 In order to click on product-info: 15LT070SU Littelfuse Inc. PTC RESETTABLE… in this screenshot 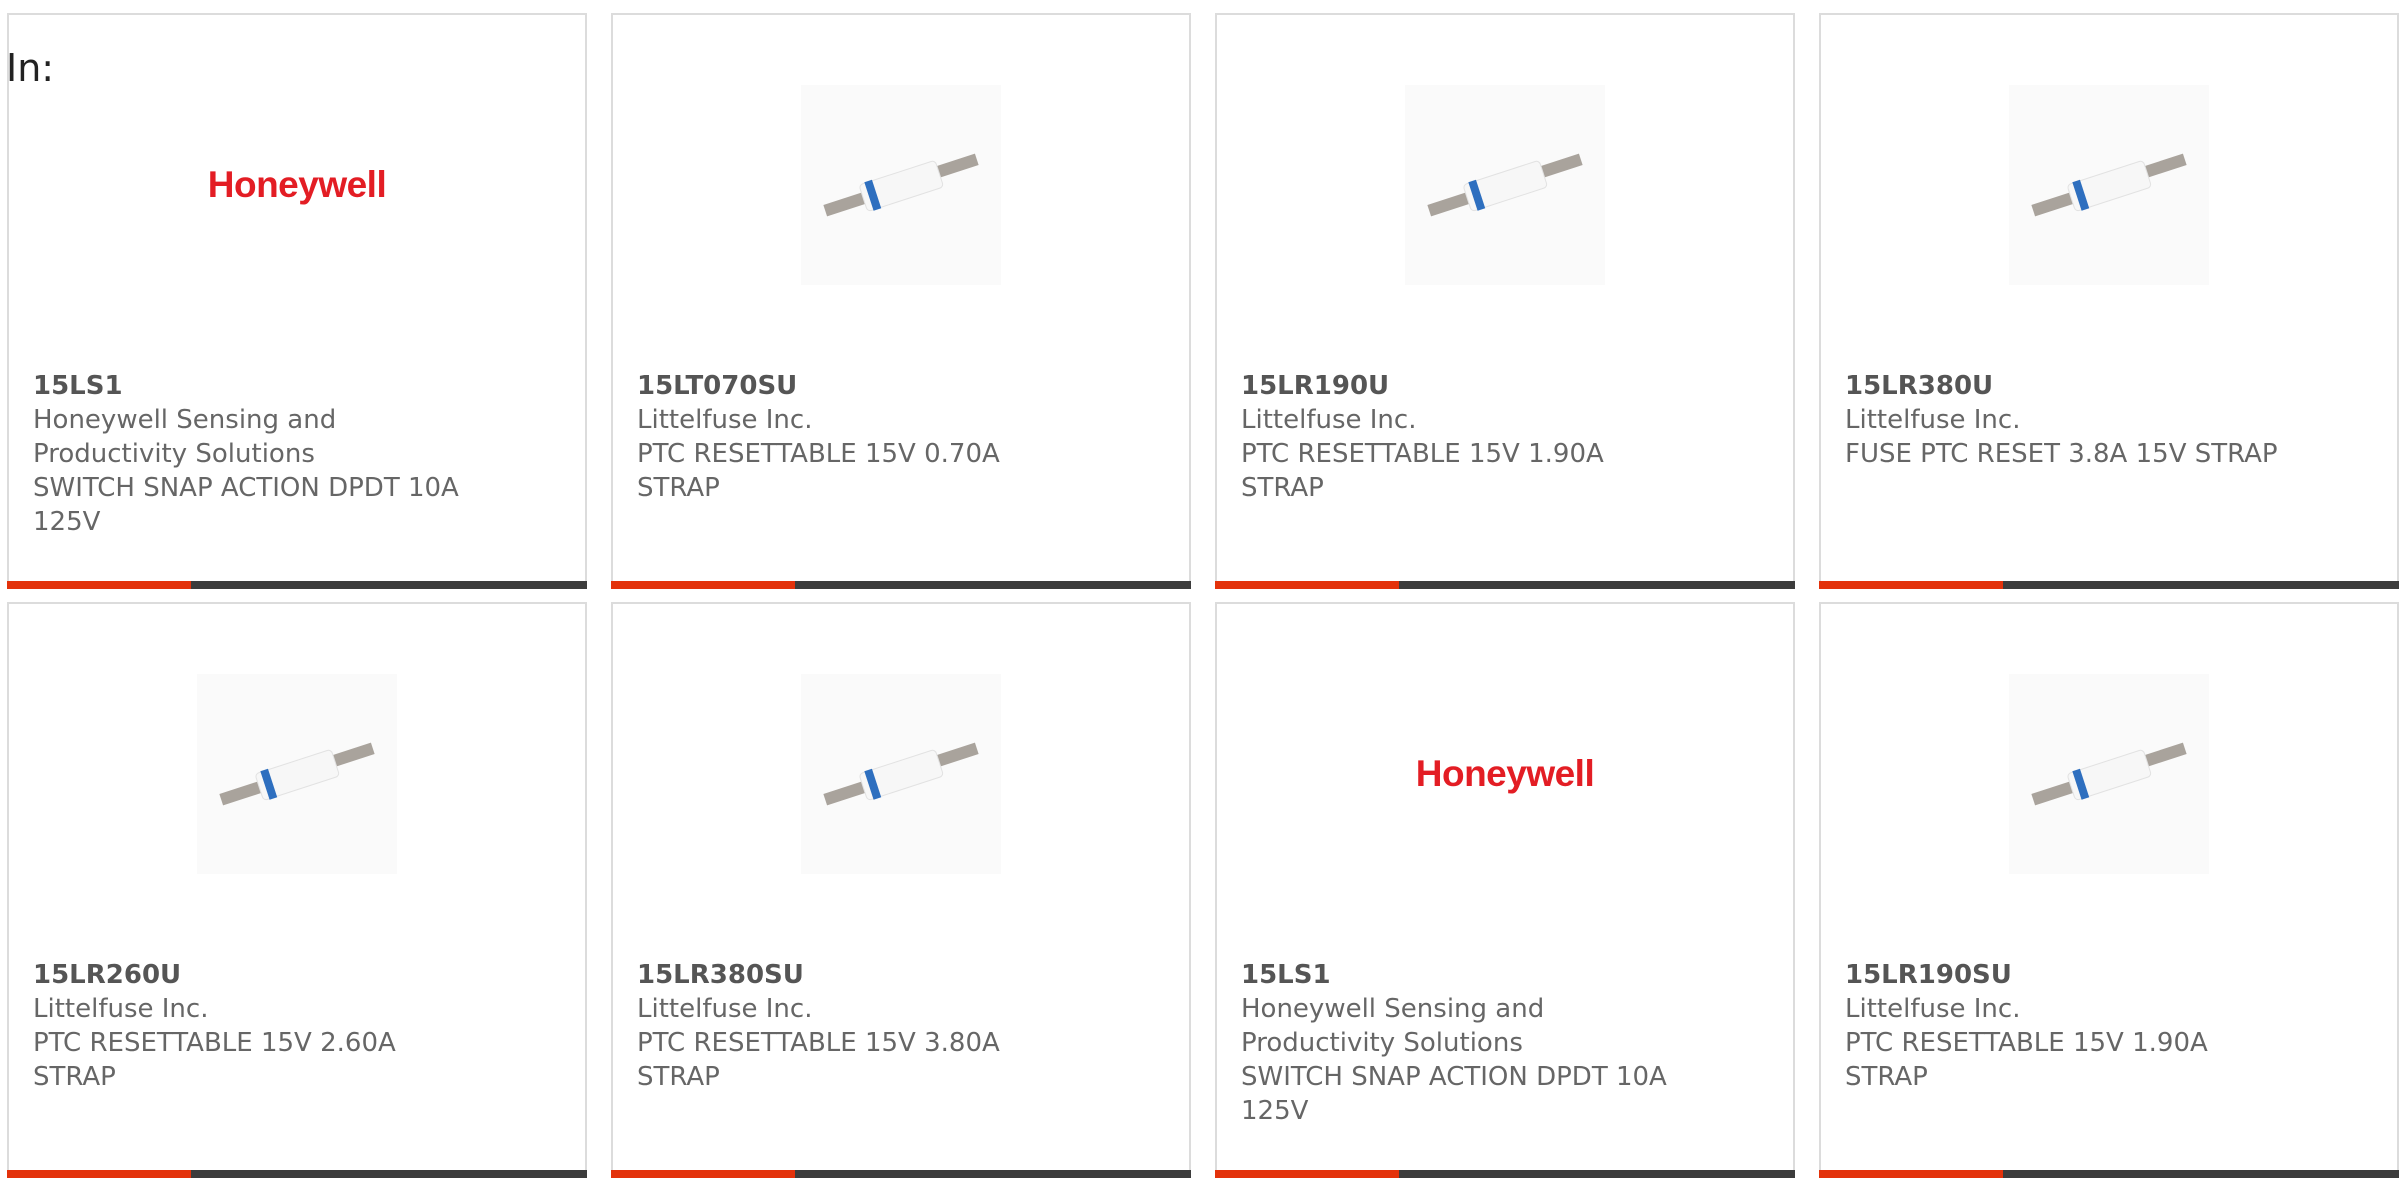, I will do `click(857, 437)`.